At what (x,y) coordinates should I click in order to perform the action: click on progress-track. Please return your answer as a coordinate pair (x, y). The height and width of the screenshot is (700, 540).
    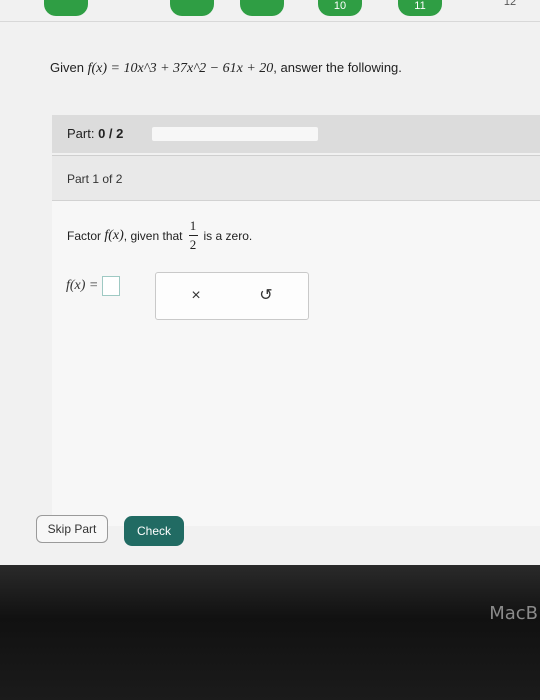
    Looking at the image, I should click on (235, 134).